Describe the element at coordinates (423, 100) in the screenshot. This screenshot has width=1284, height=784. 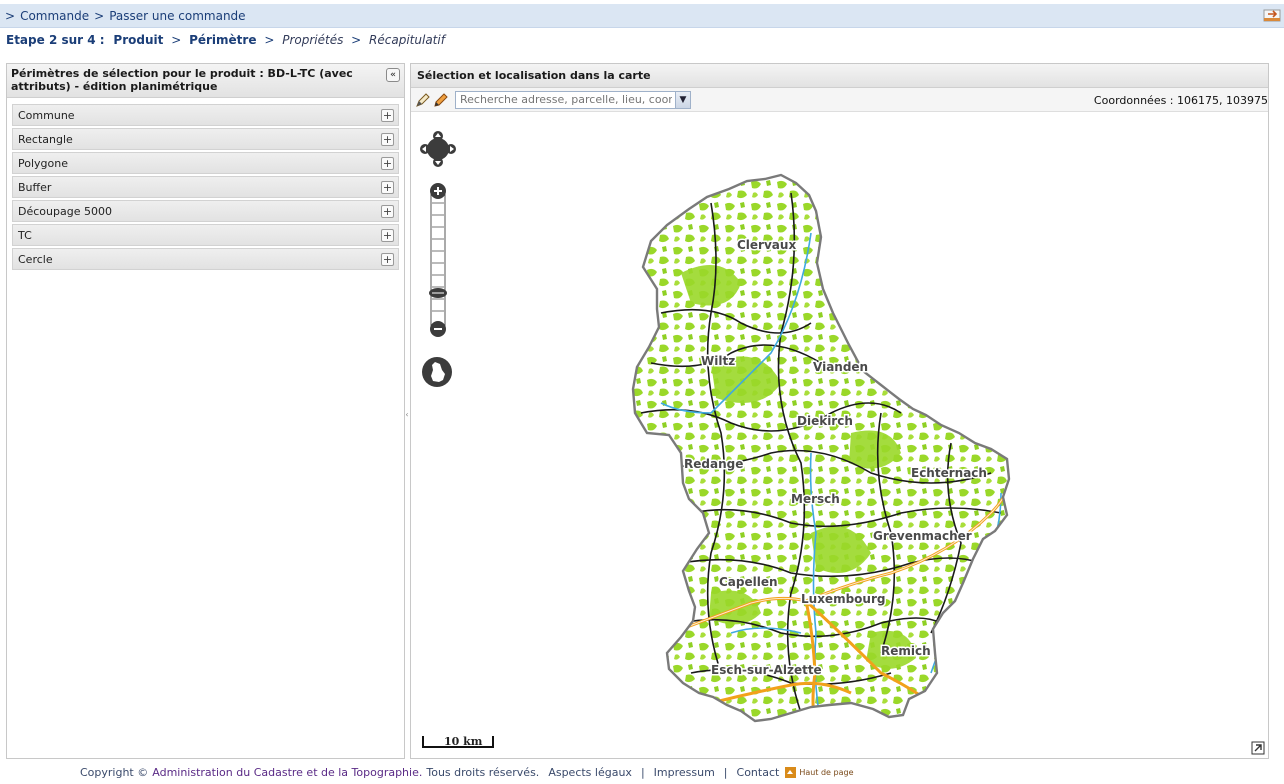
I see `draw-edit-icon` at that location.